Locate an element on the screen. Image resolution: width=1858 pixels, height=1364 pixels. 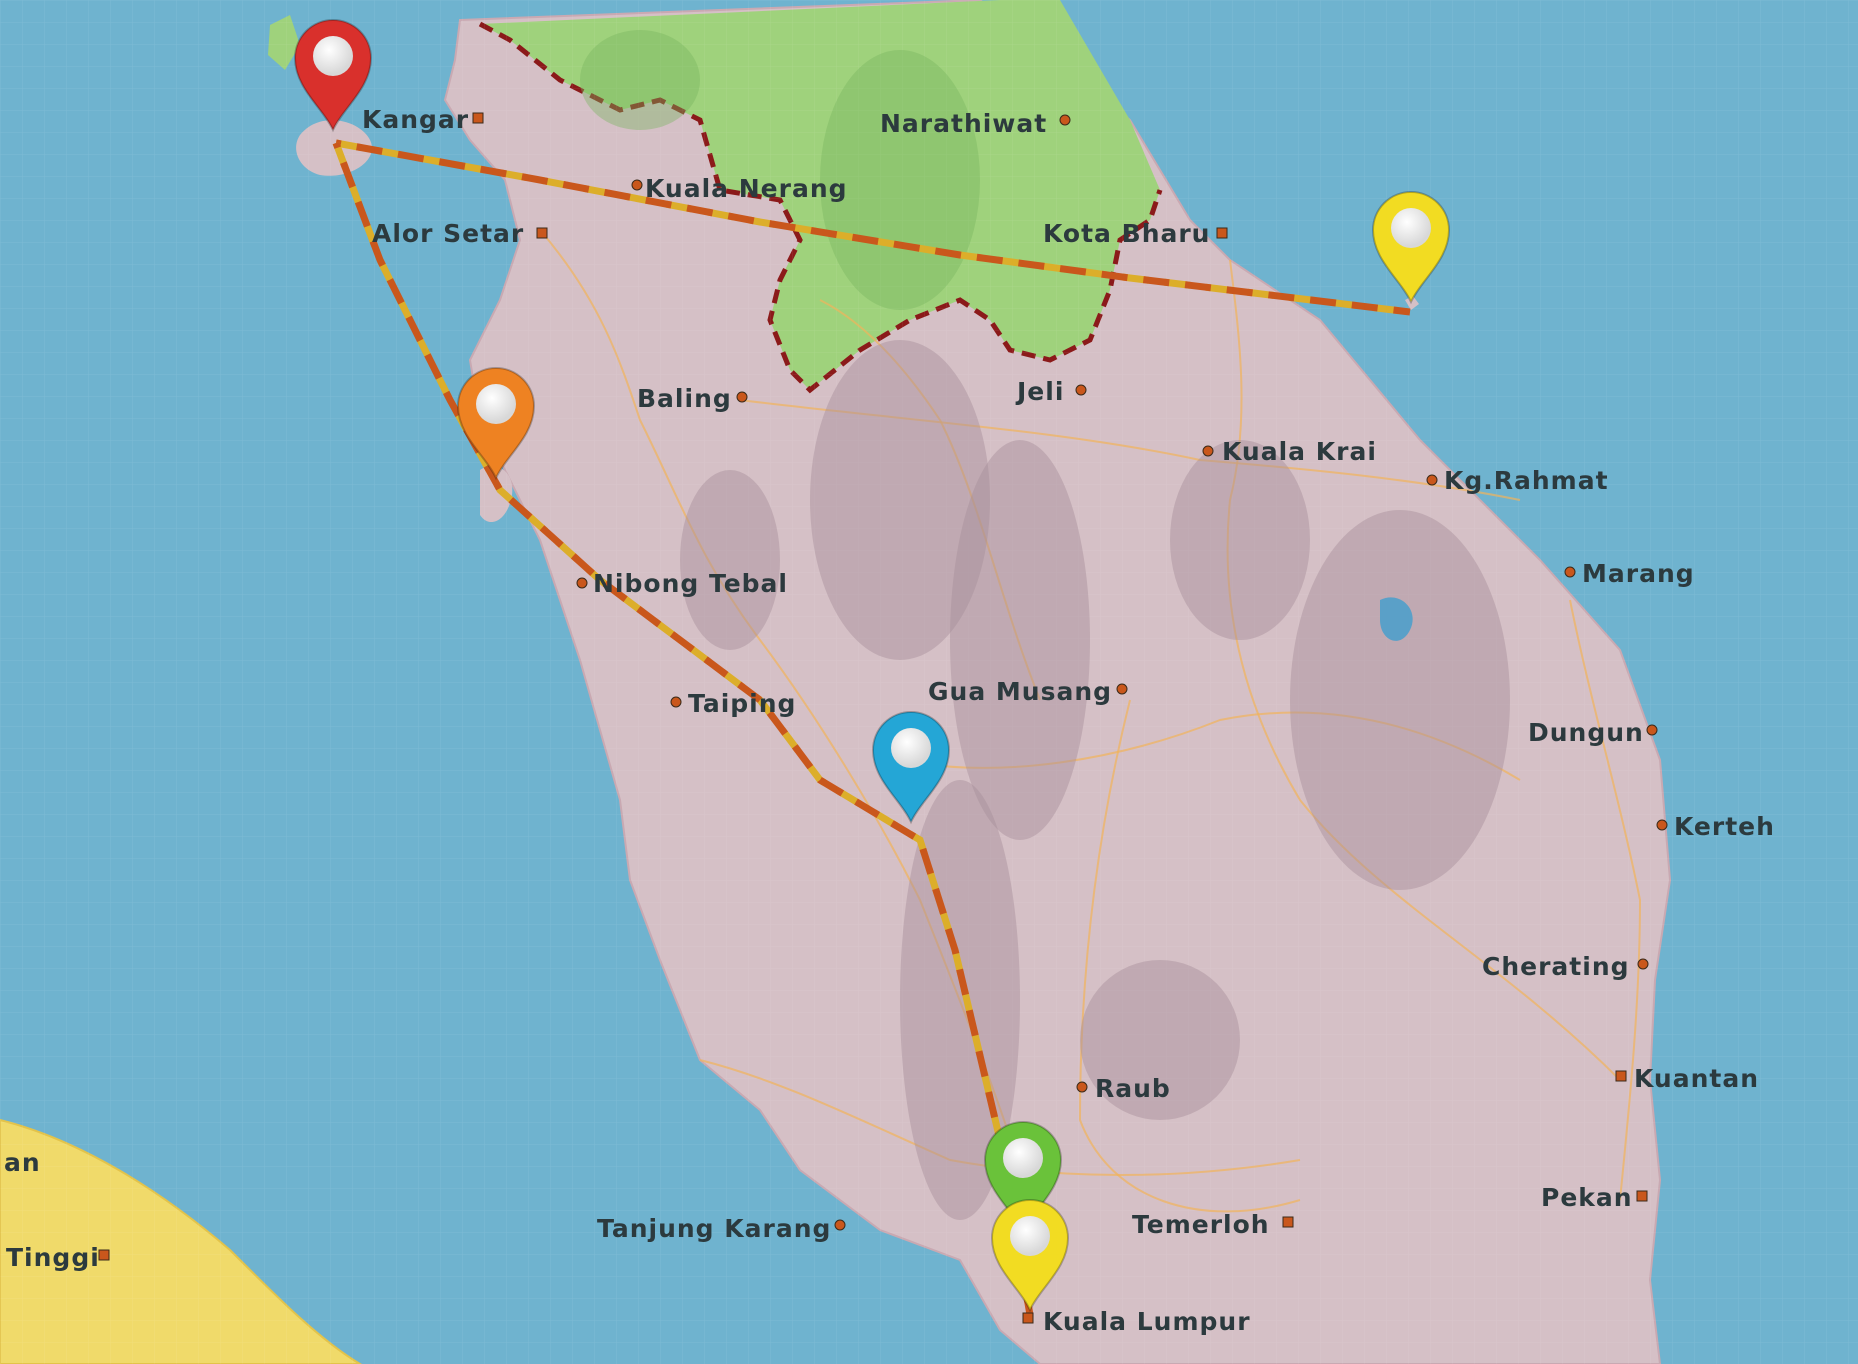
marker-yellow-east-center-dot is located at coordinates (1411, 228).